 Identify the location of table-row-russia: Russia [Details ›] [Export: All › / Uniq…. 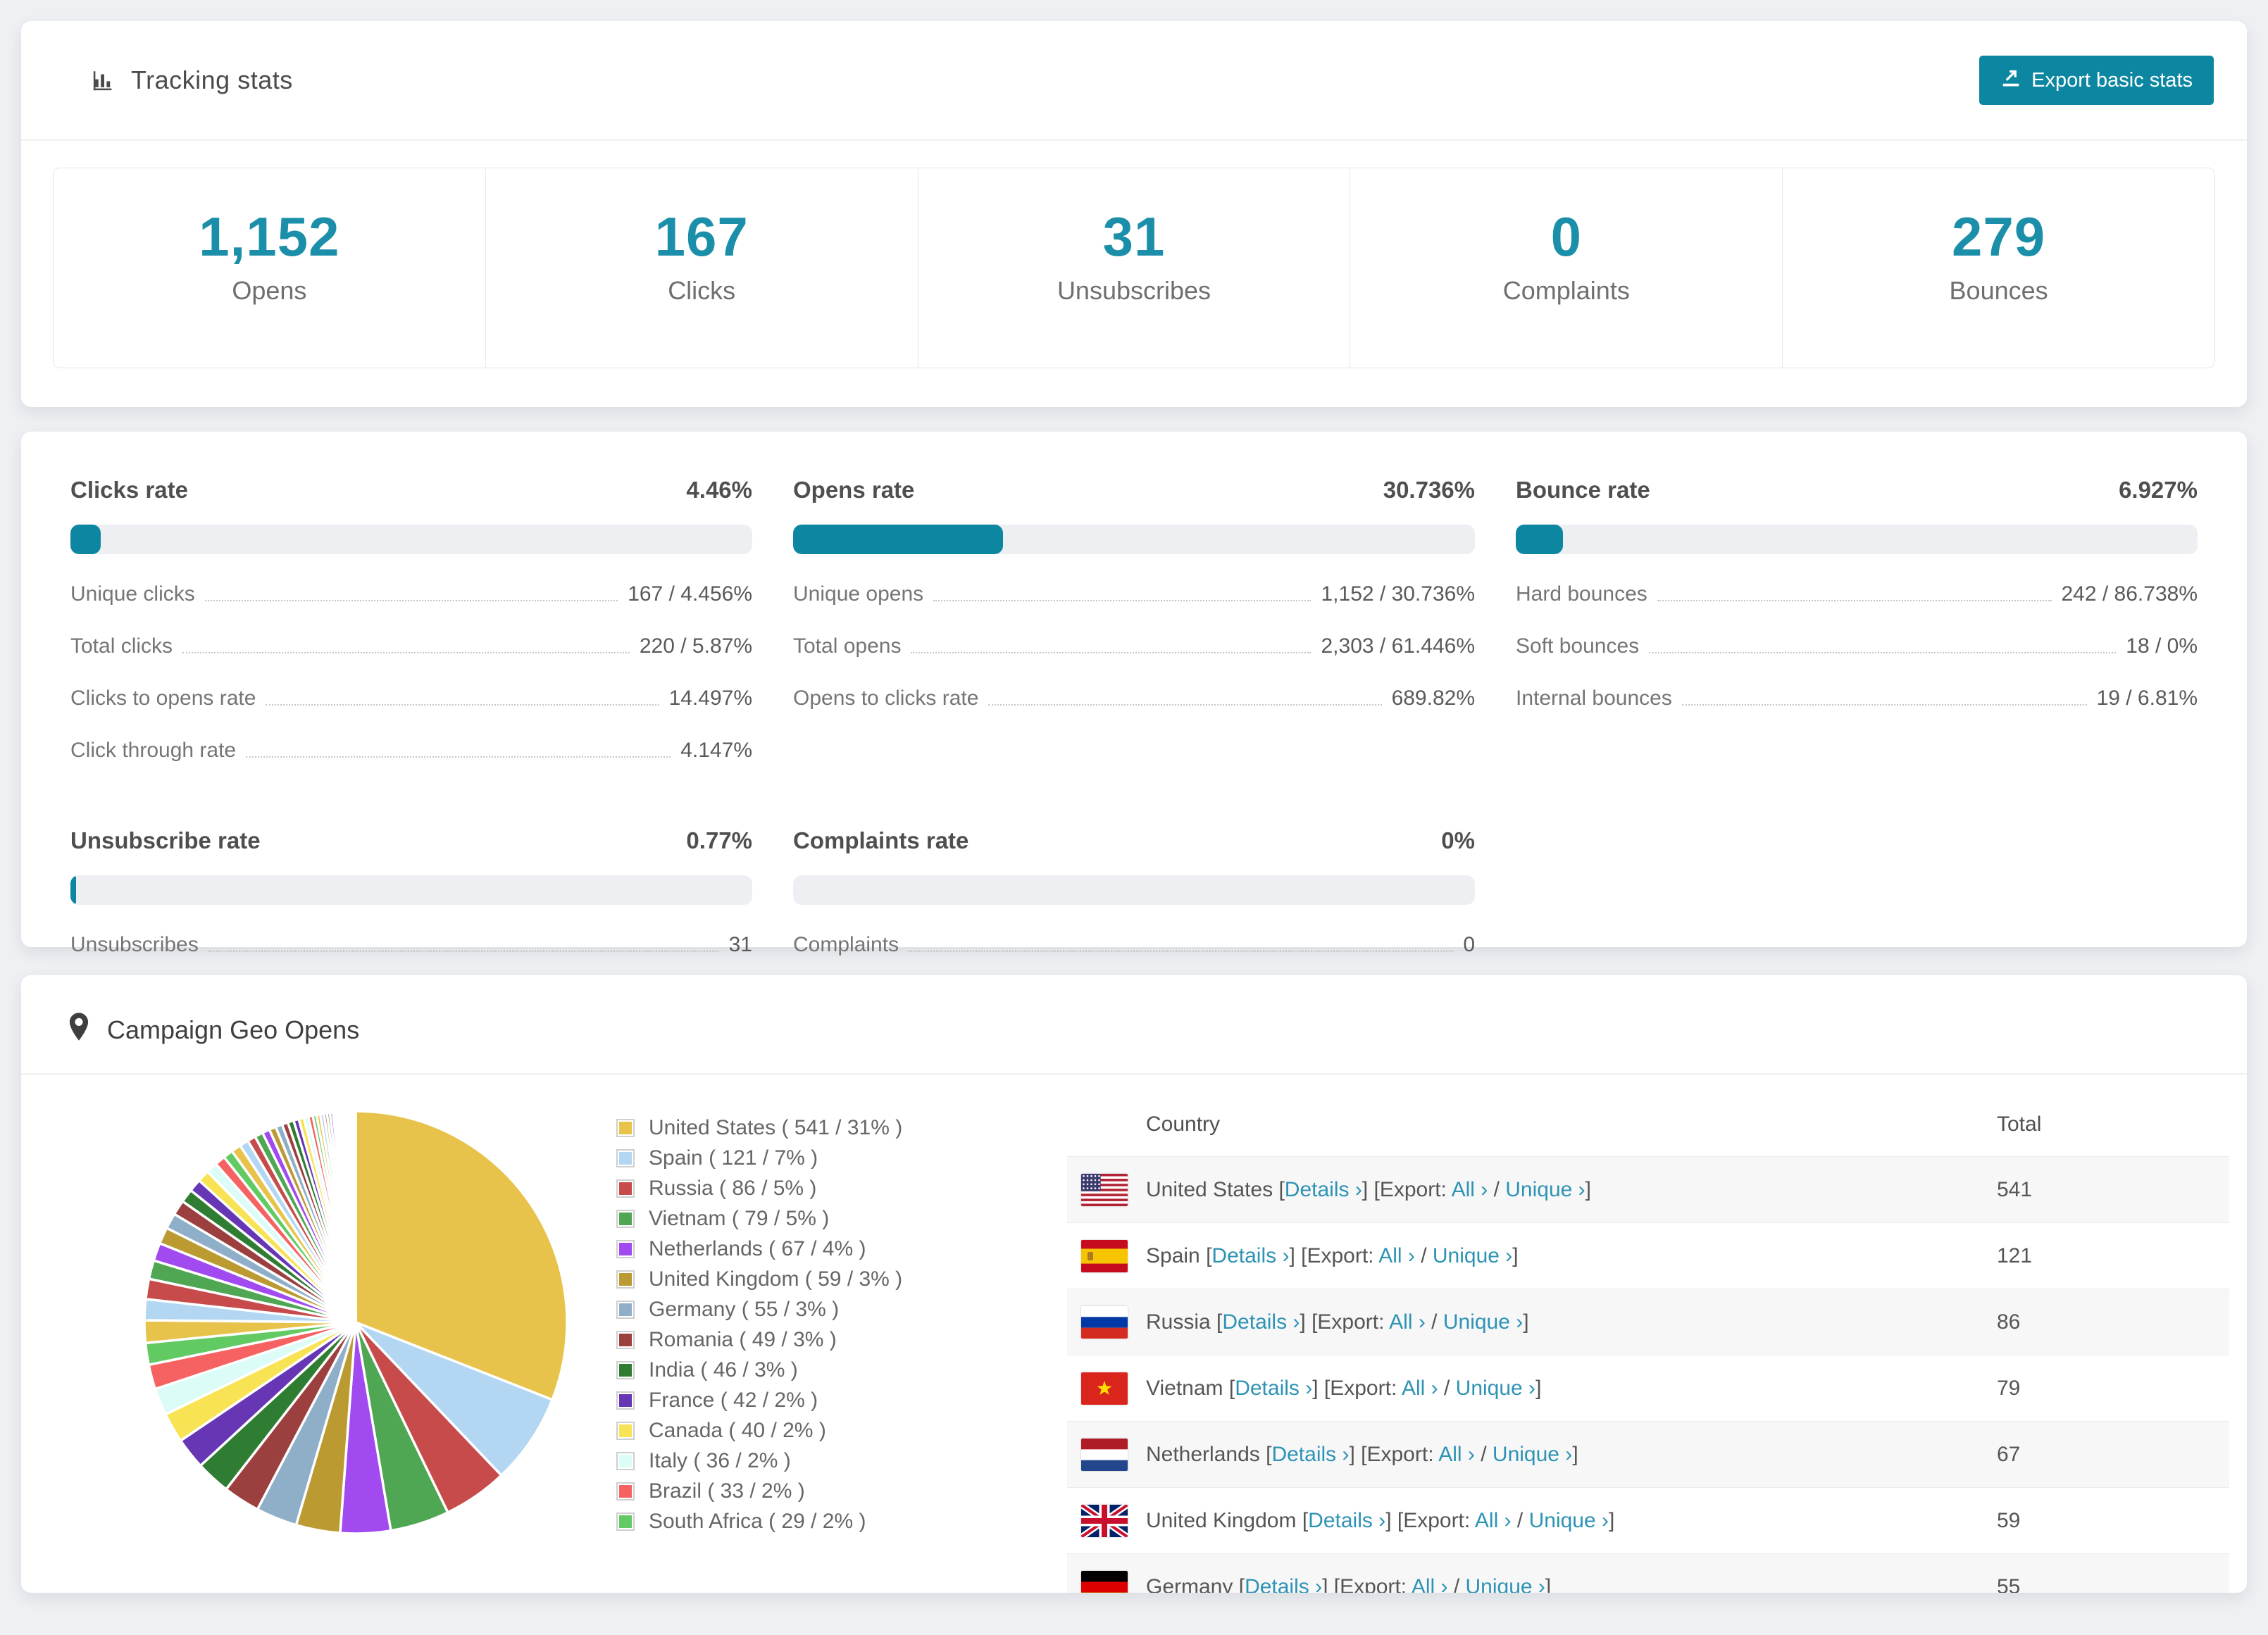
(1648, 1322).